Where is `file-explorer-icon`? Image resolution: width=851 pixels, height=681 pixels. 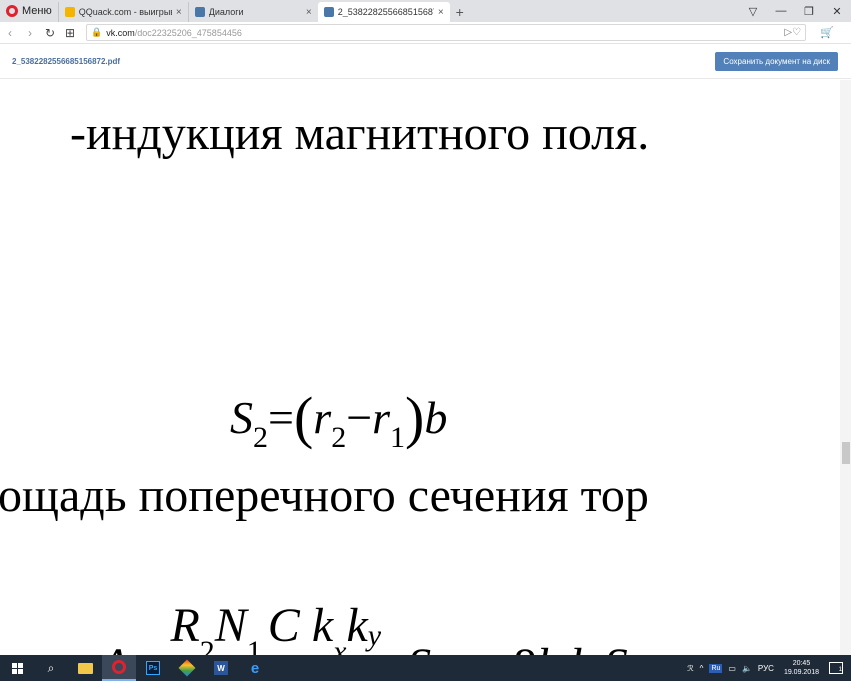 file-explorer-icon is located at coordinates (85, 668).